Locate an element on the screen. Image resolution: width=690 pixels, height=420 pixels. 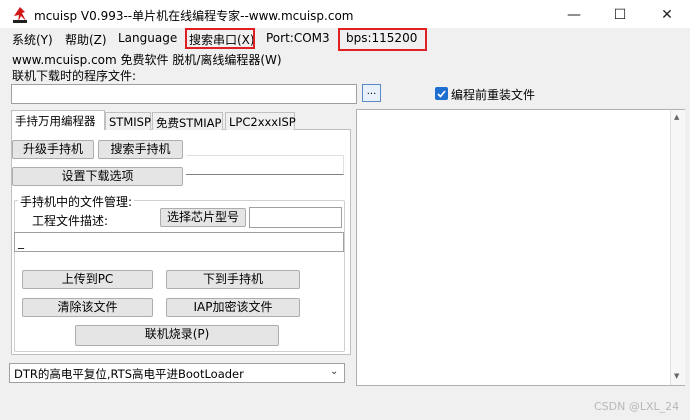
window-title: mcuisp V0.993--单片机在线编程专家--www.mcuisp.com is located at coordinates (194, 16).